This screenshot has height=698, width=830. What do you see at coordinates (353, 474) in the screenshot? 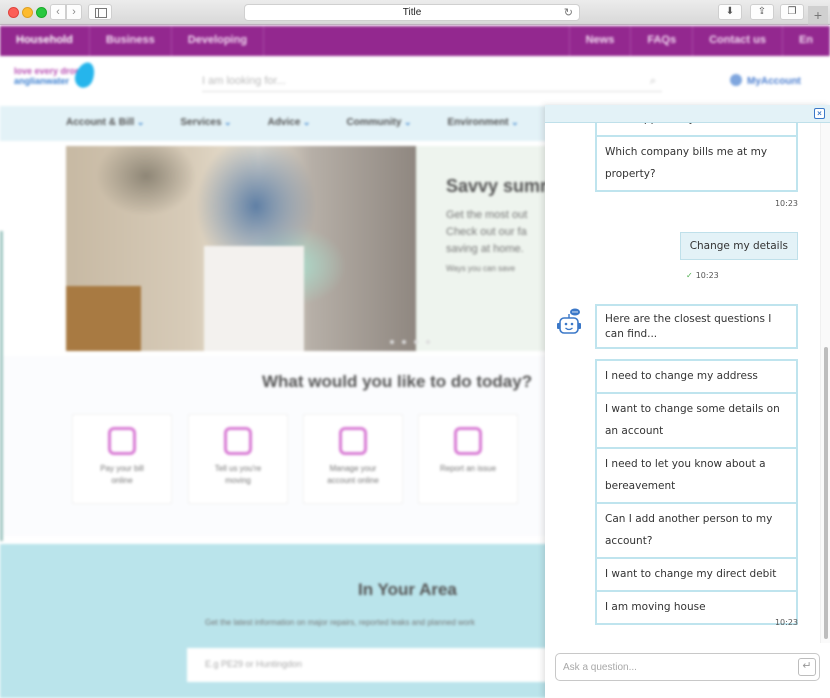
I see `task-label: Manage your account online` at bounding box center [353, 474].